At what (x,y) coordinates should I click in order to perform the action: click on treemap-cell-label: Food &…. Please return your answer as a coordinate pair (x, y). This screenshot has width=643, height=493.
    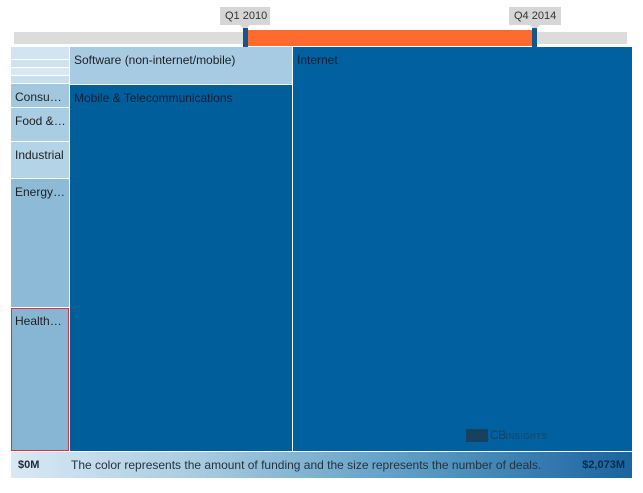
    Looking at the image, I should click on (40, 121).